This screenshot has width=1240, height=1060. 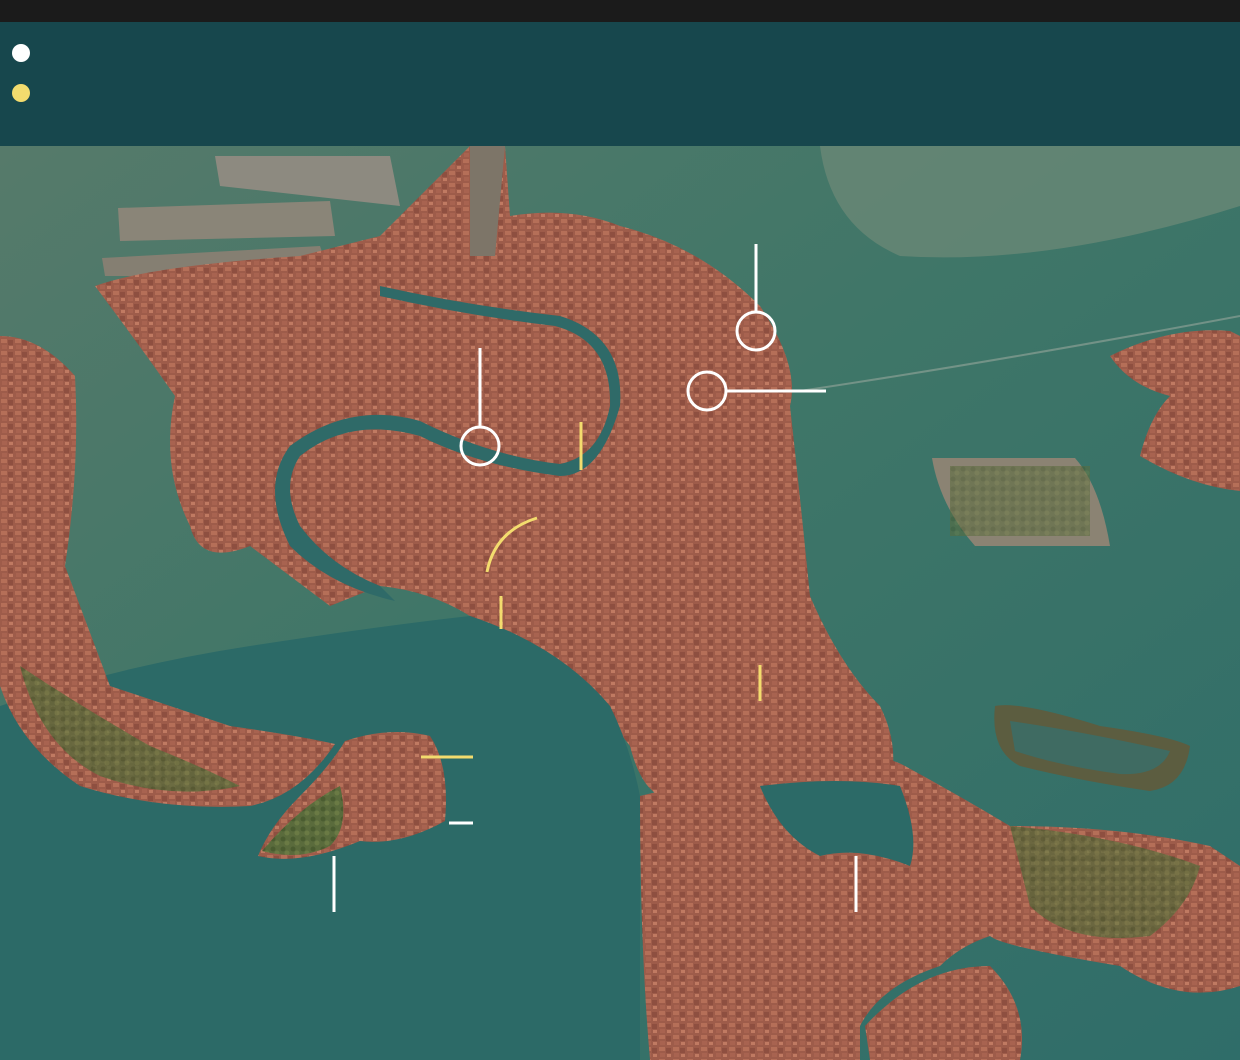 What do you see at coordinates (620, 11) in the screenshot?
I see `top-bar` at bounding box center [620, 11].